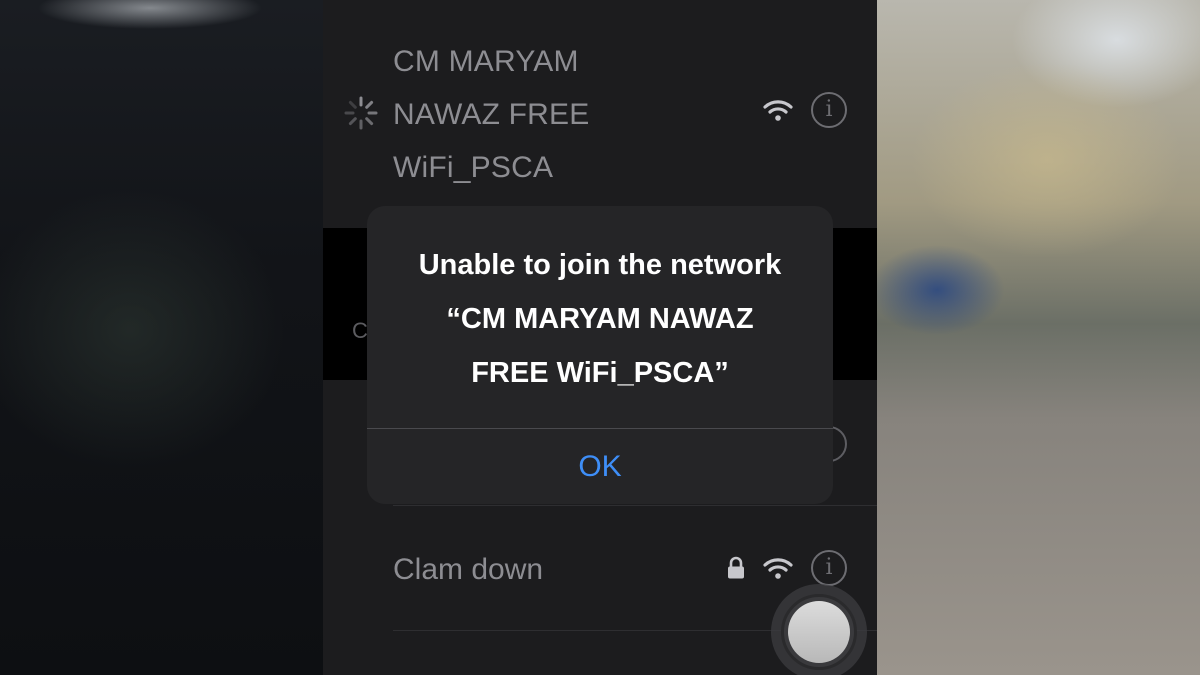 The height and width of the screenshot is (675, 1200). I want to click on divider, so click(635, 505).